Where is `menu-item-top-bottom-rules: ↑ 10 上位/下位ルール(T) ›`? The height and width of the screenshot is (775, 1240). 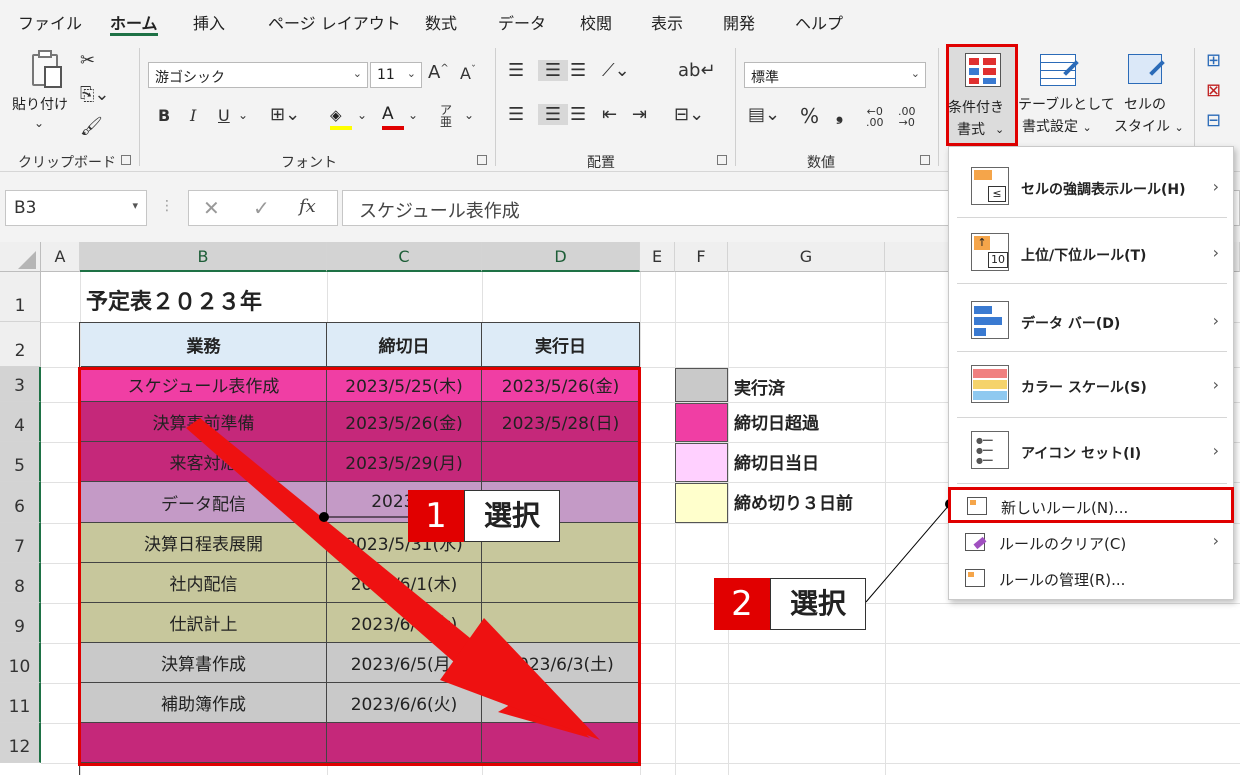
menu-item-top-bottom-rules: ↑ 10 上位/下位ルール(T) › is located at coordinates (1091, 254).